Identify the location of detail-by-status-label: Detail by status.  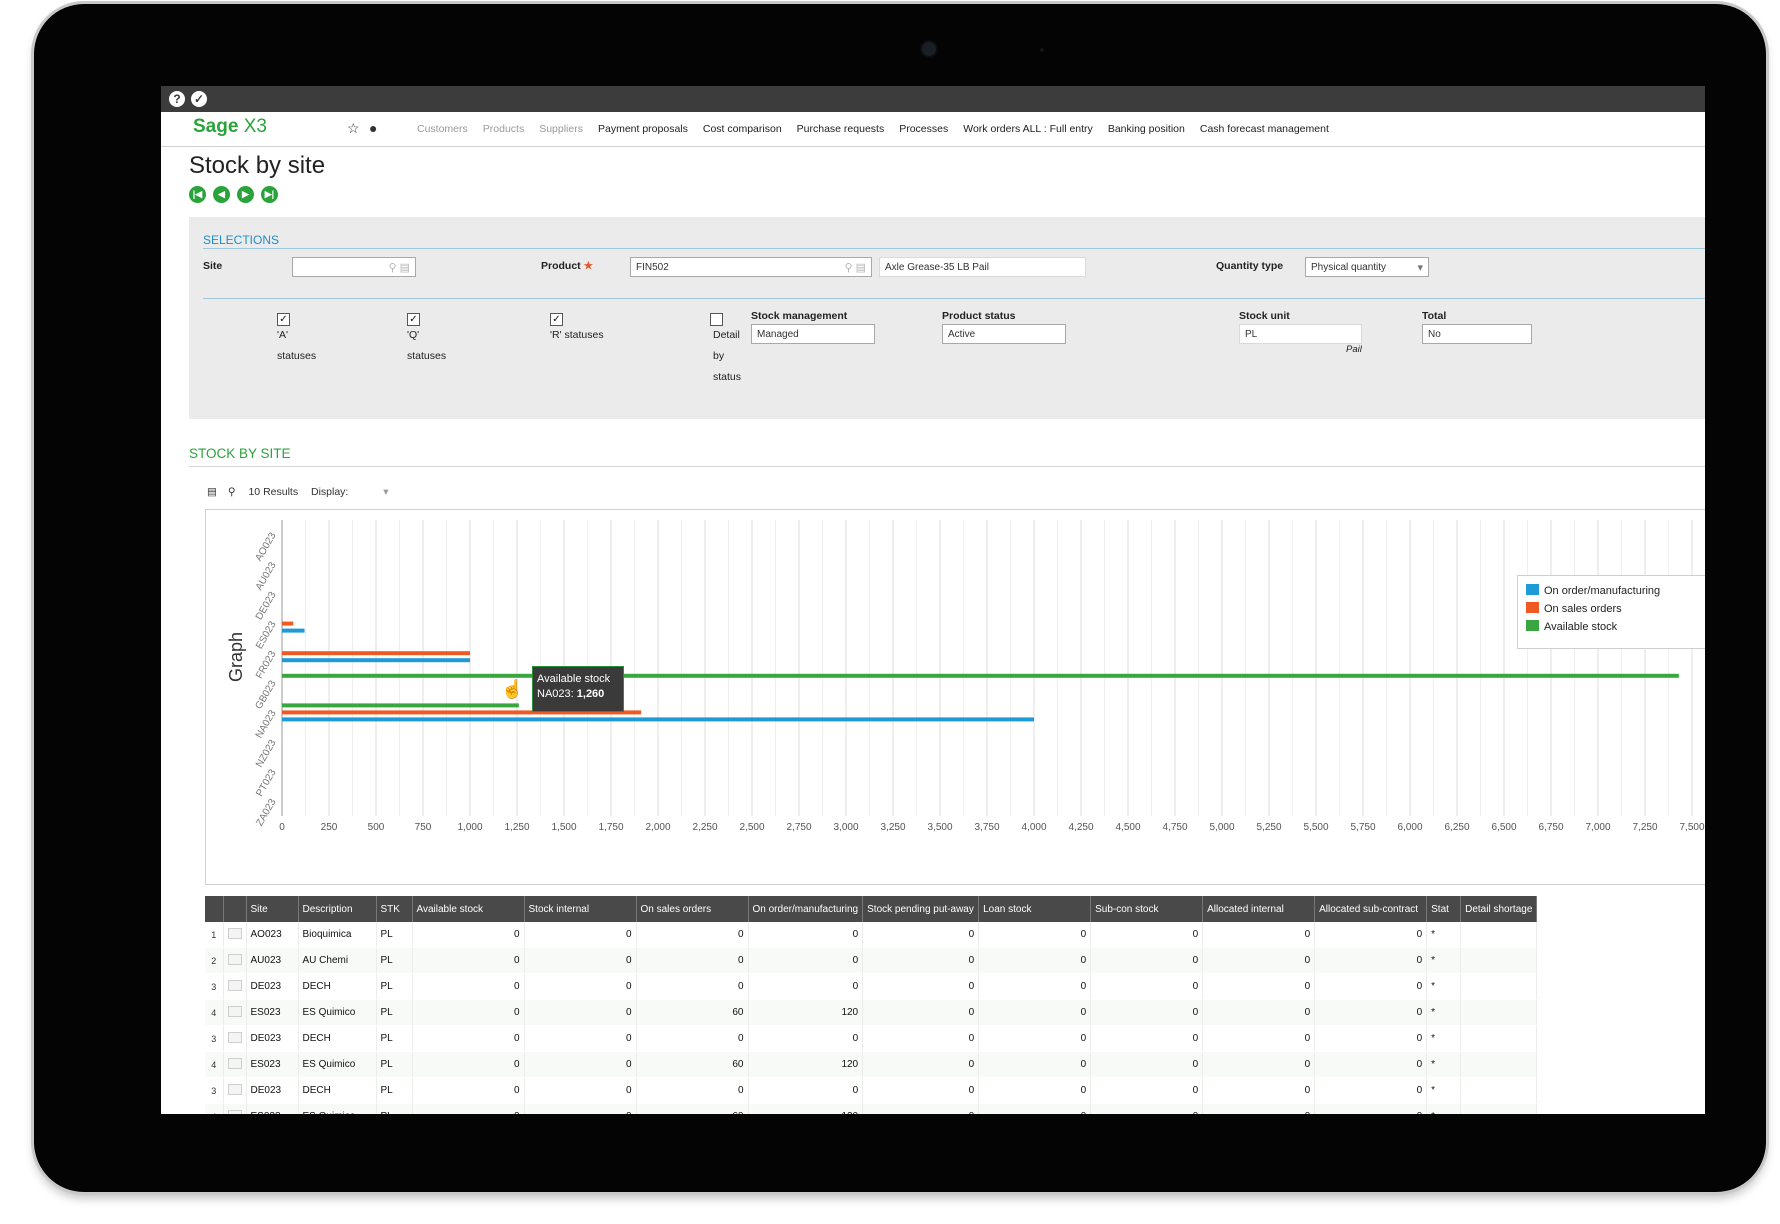
(727, 356).